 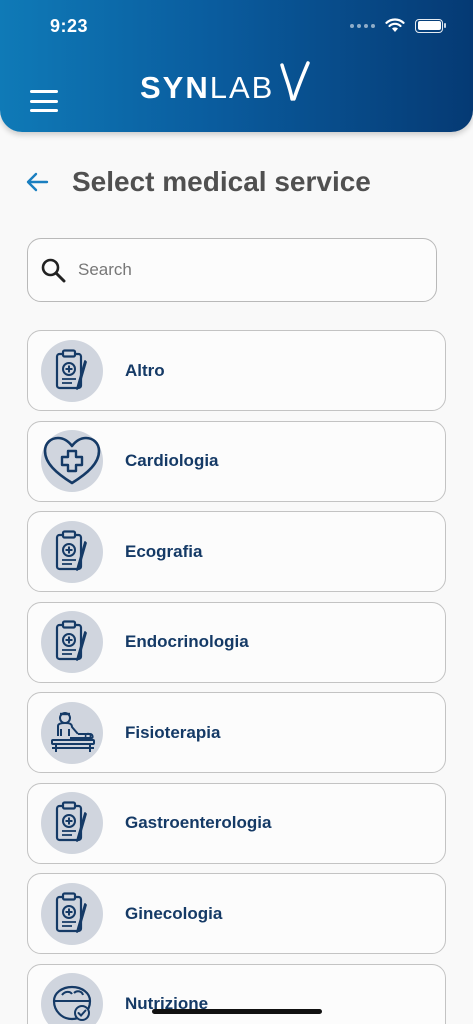 I want to click on arrow-left-icon, so click(x=37, y=182).